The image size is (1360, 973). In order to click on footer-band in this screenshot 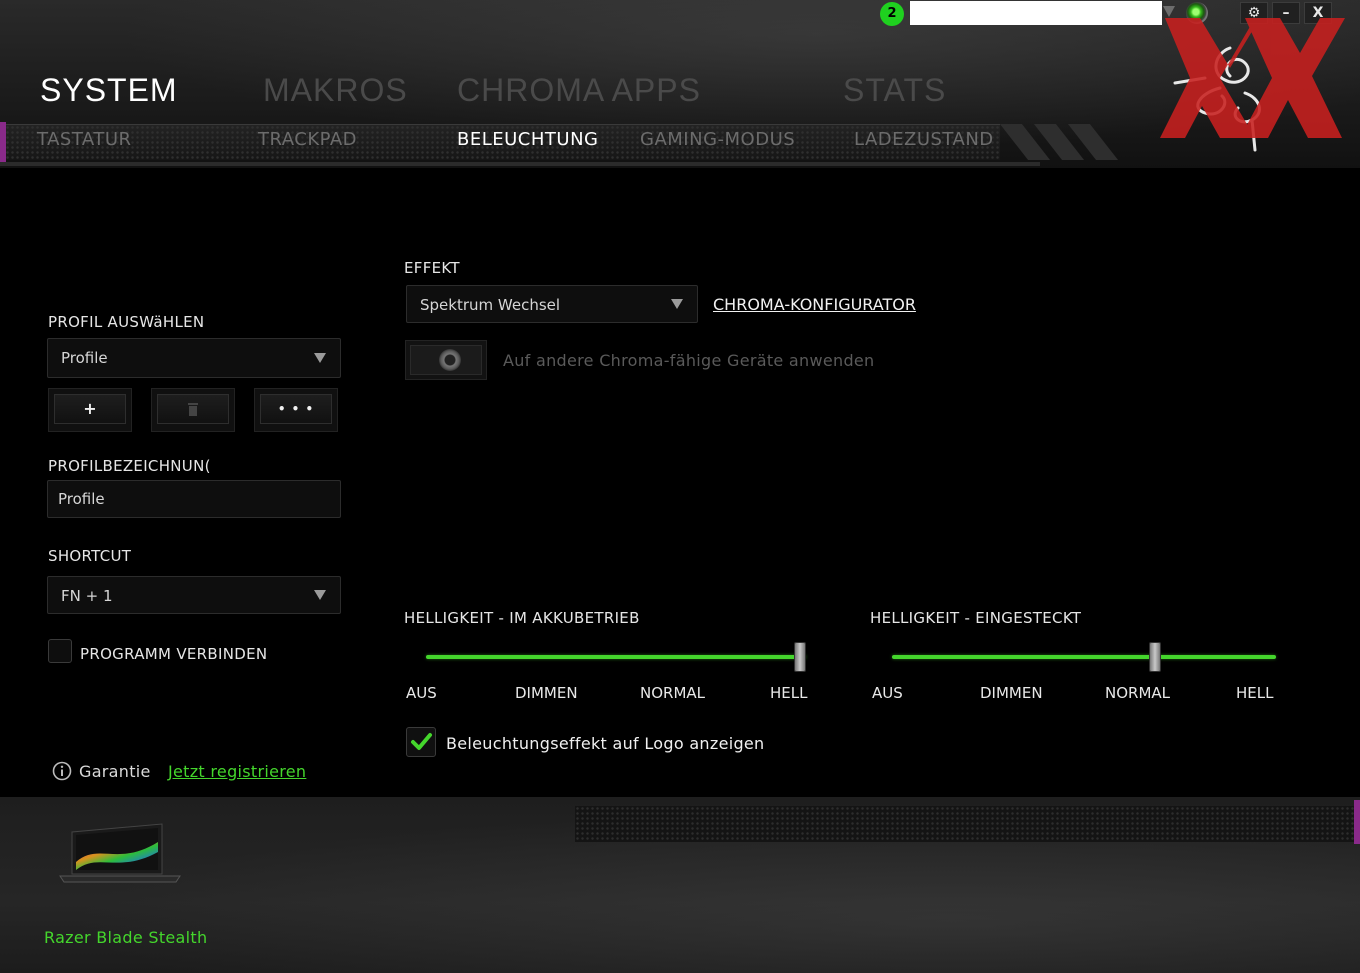, I will do `click(967, 824)`.